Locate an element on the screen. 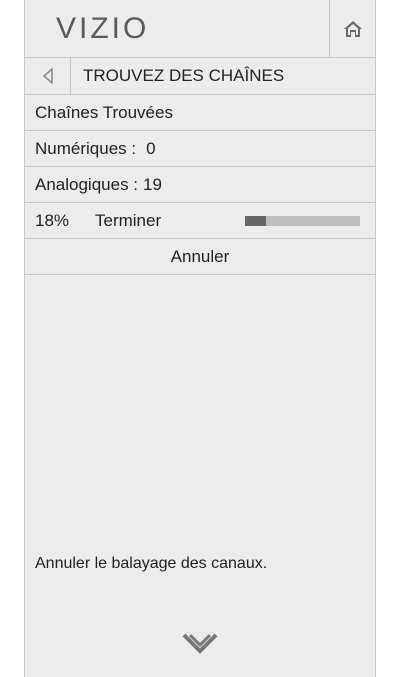  home-button is located at coordinates (352, 28).